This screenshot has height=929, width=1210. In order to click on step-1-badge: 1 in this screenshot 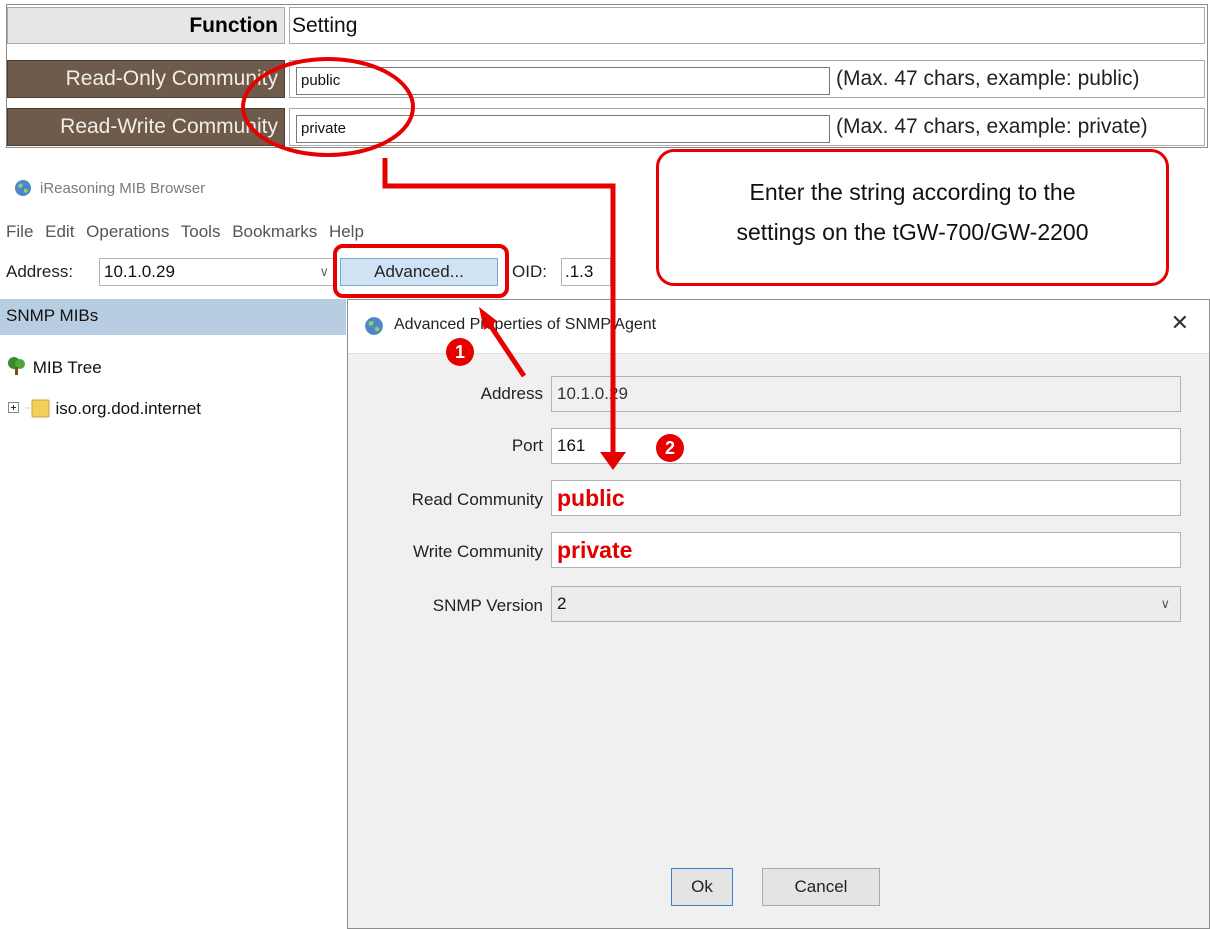, I will do `click(460, 352)`.